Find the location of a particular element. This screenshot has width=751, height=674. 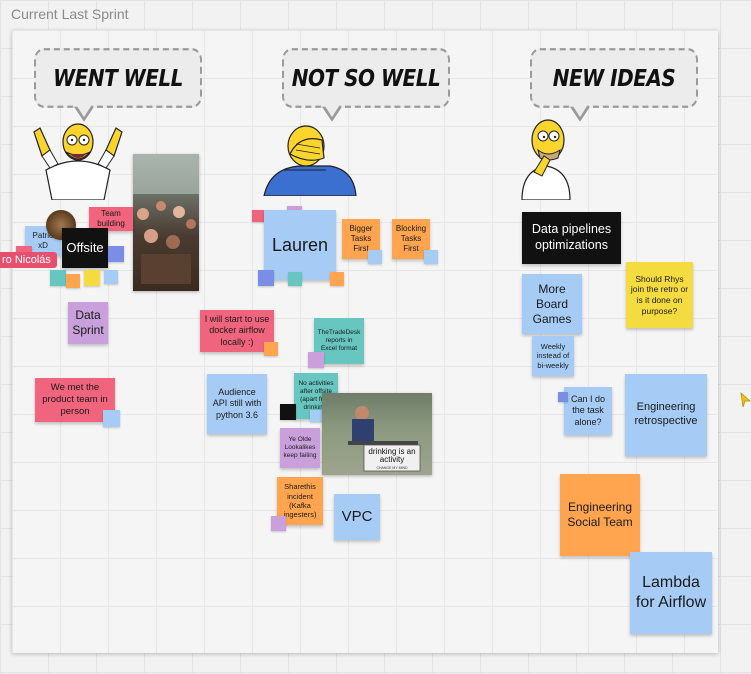

not-so-well-header: NOT SO WELL is located at coordinates (366, 85).